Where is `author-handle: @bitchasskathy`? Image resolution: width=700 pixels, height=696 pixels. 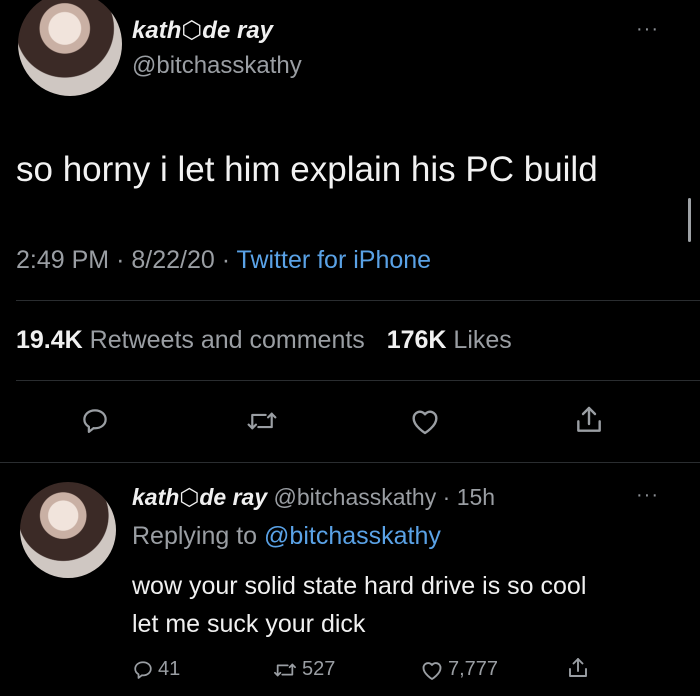 author-handle: @bitchasskathy is located at coordinates (217, 66).